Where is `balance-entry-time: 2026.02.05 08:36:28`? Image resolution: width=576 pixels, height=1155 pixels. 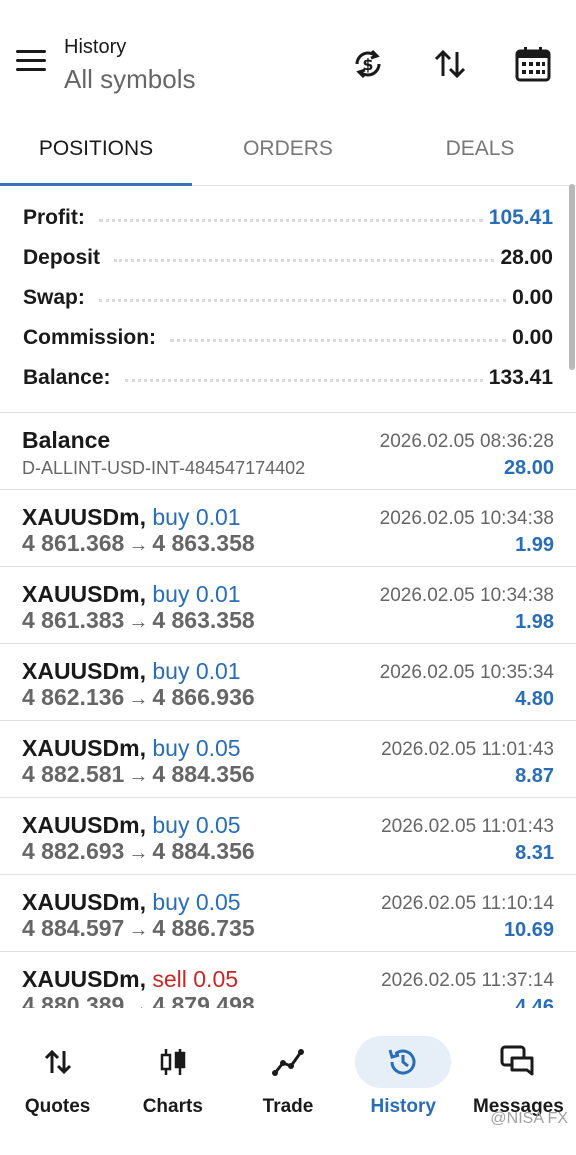
balance-entry-time: 2026.02.05 08:36:28 is located at coordinates (466, 441).